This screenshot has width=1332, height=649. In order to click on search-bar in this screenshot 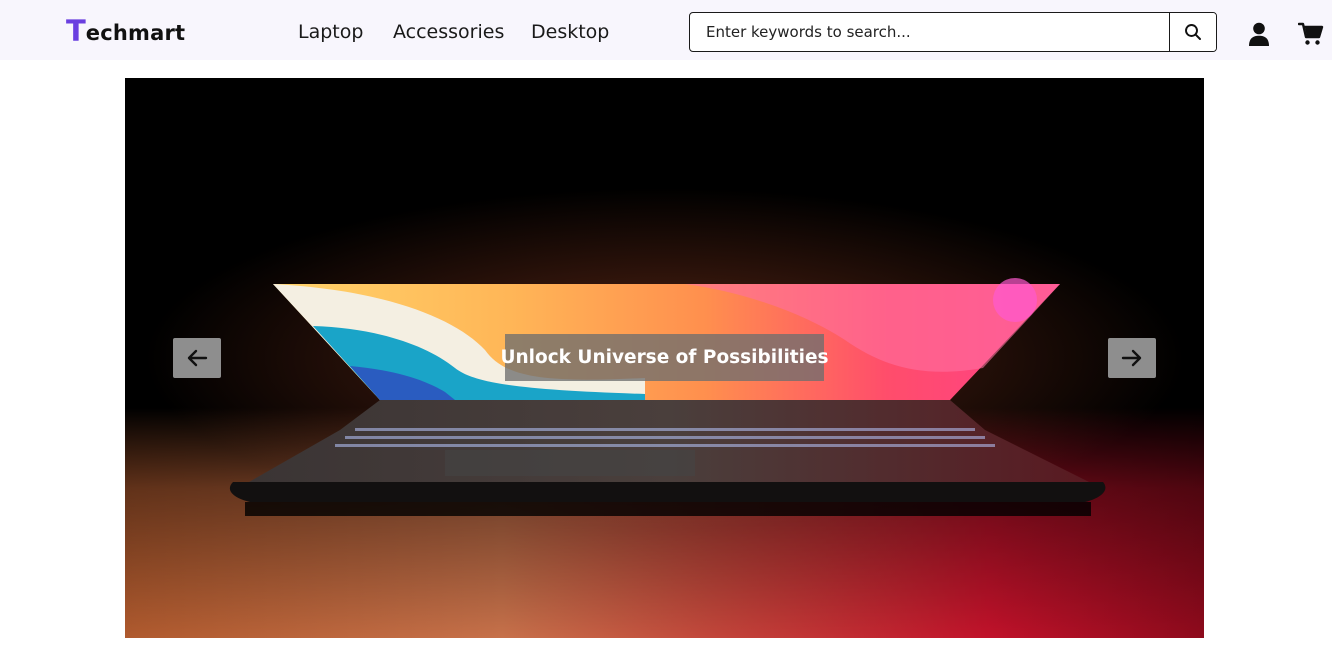, I will do `click(953, 32)`.